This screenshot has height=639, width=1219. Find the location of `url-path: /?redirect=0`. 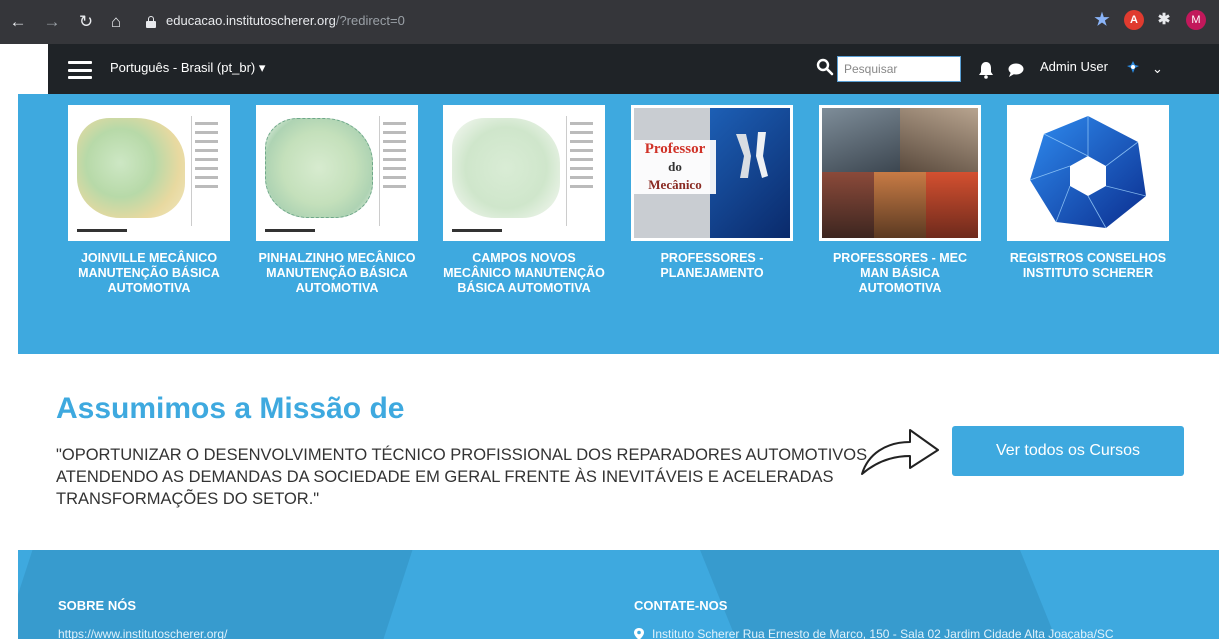

url-path: /?redirect=0 is located at coordinates (370, 20).